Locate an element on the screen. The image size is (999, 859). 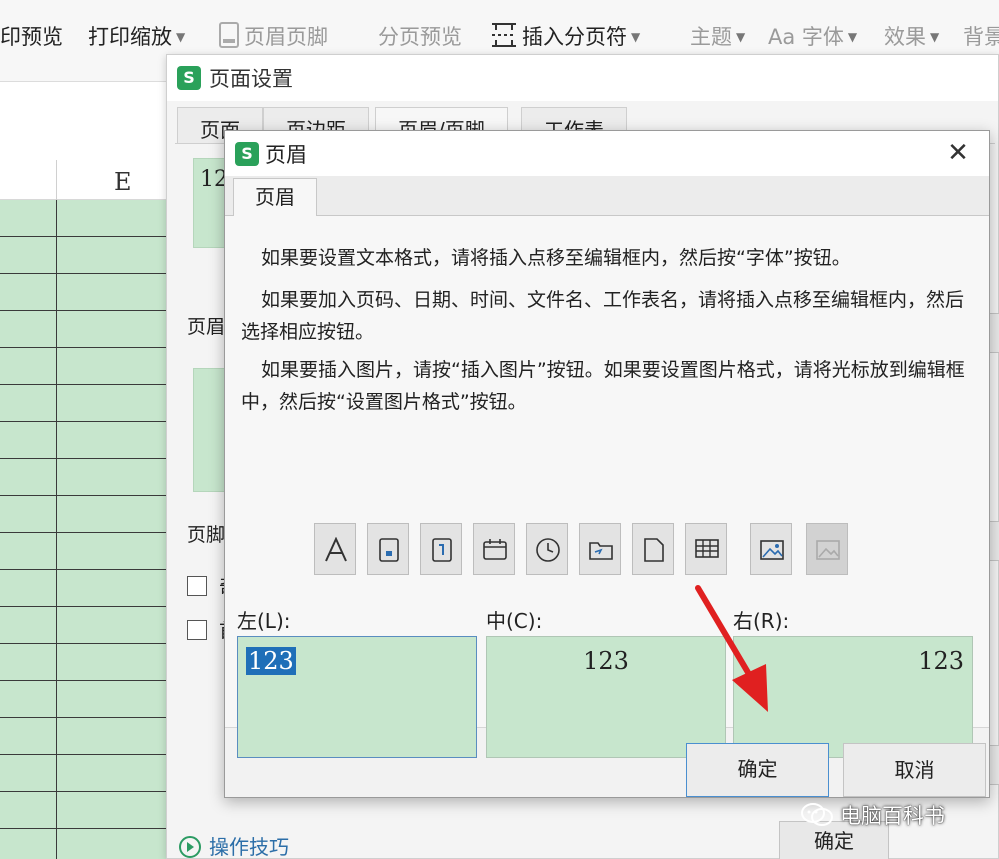
date-icon is located at coordinates (495, 549).